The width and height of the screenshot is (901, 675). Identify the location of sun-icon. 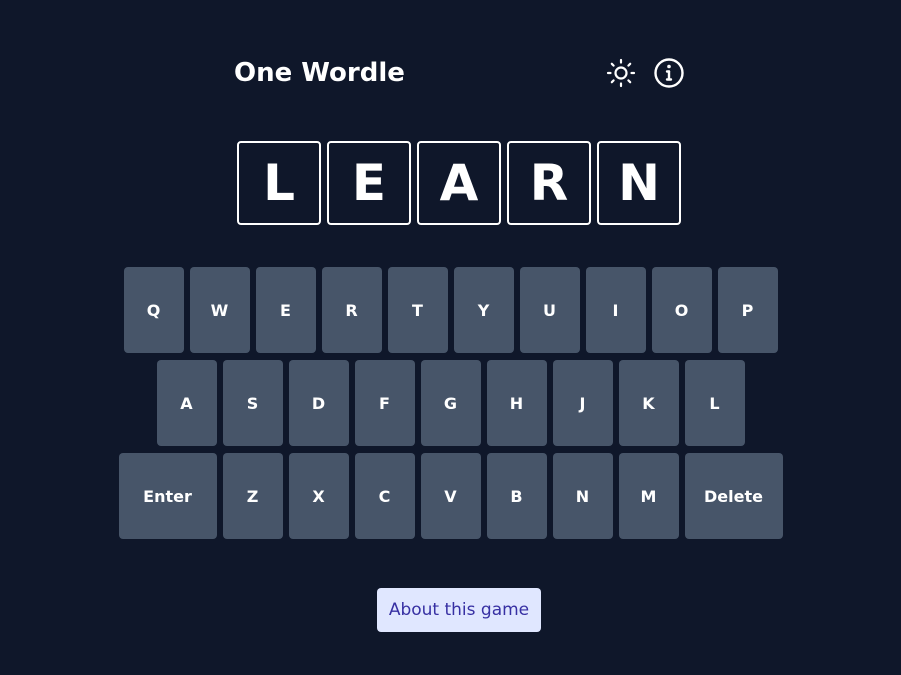
(621, 73).